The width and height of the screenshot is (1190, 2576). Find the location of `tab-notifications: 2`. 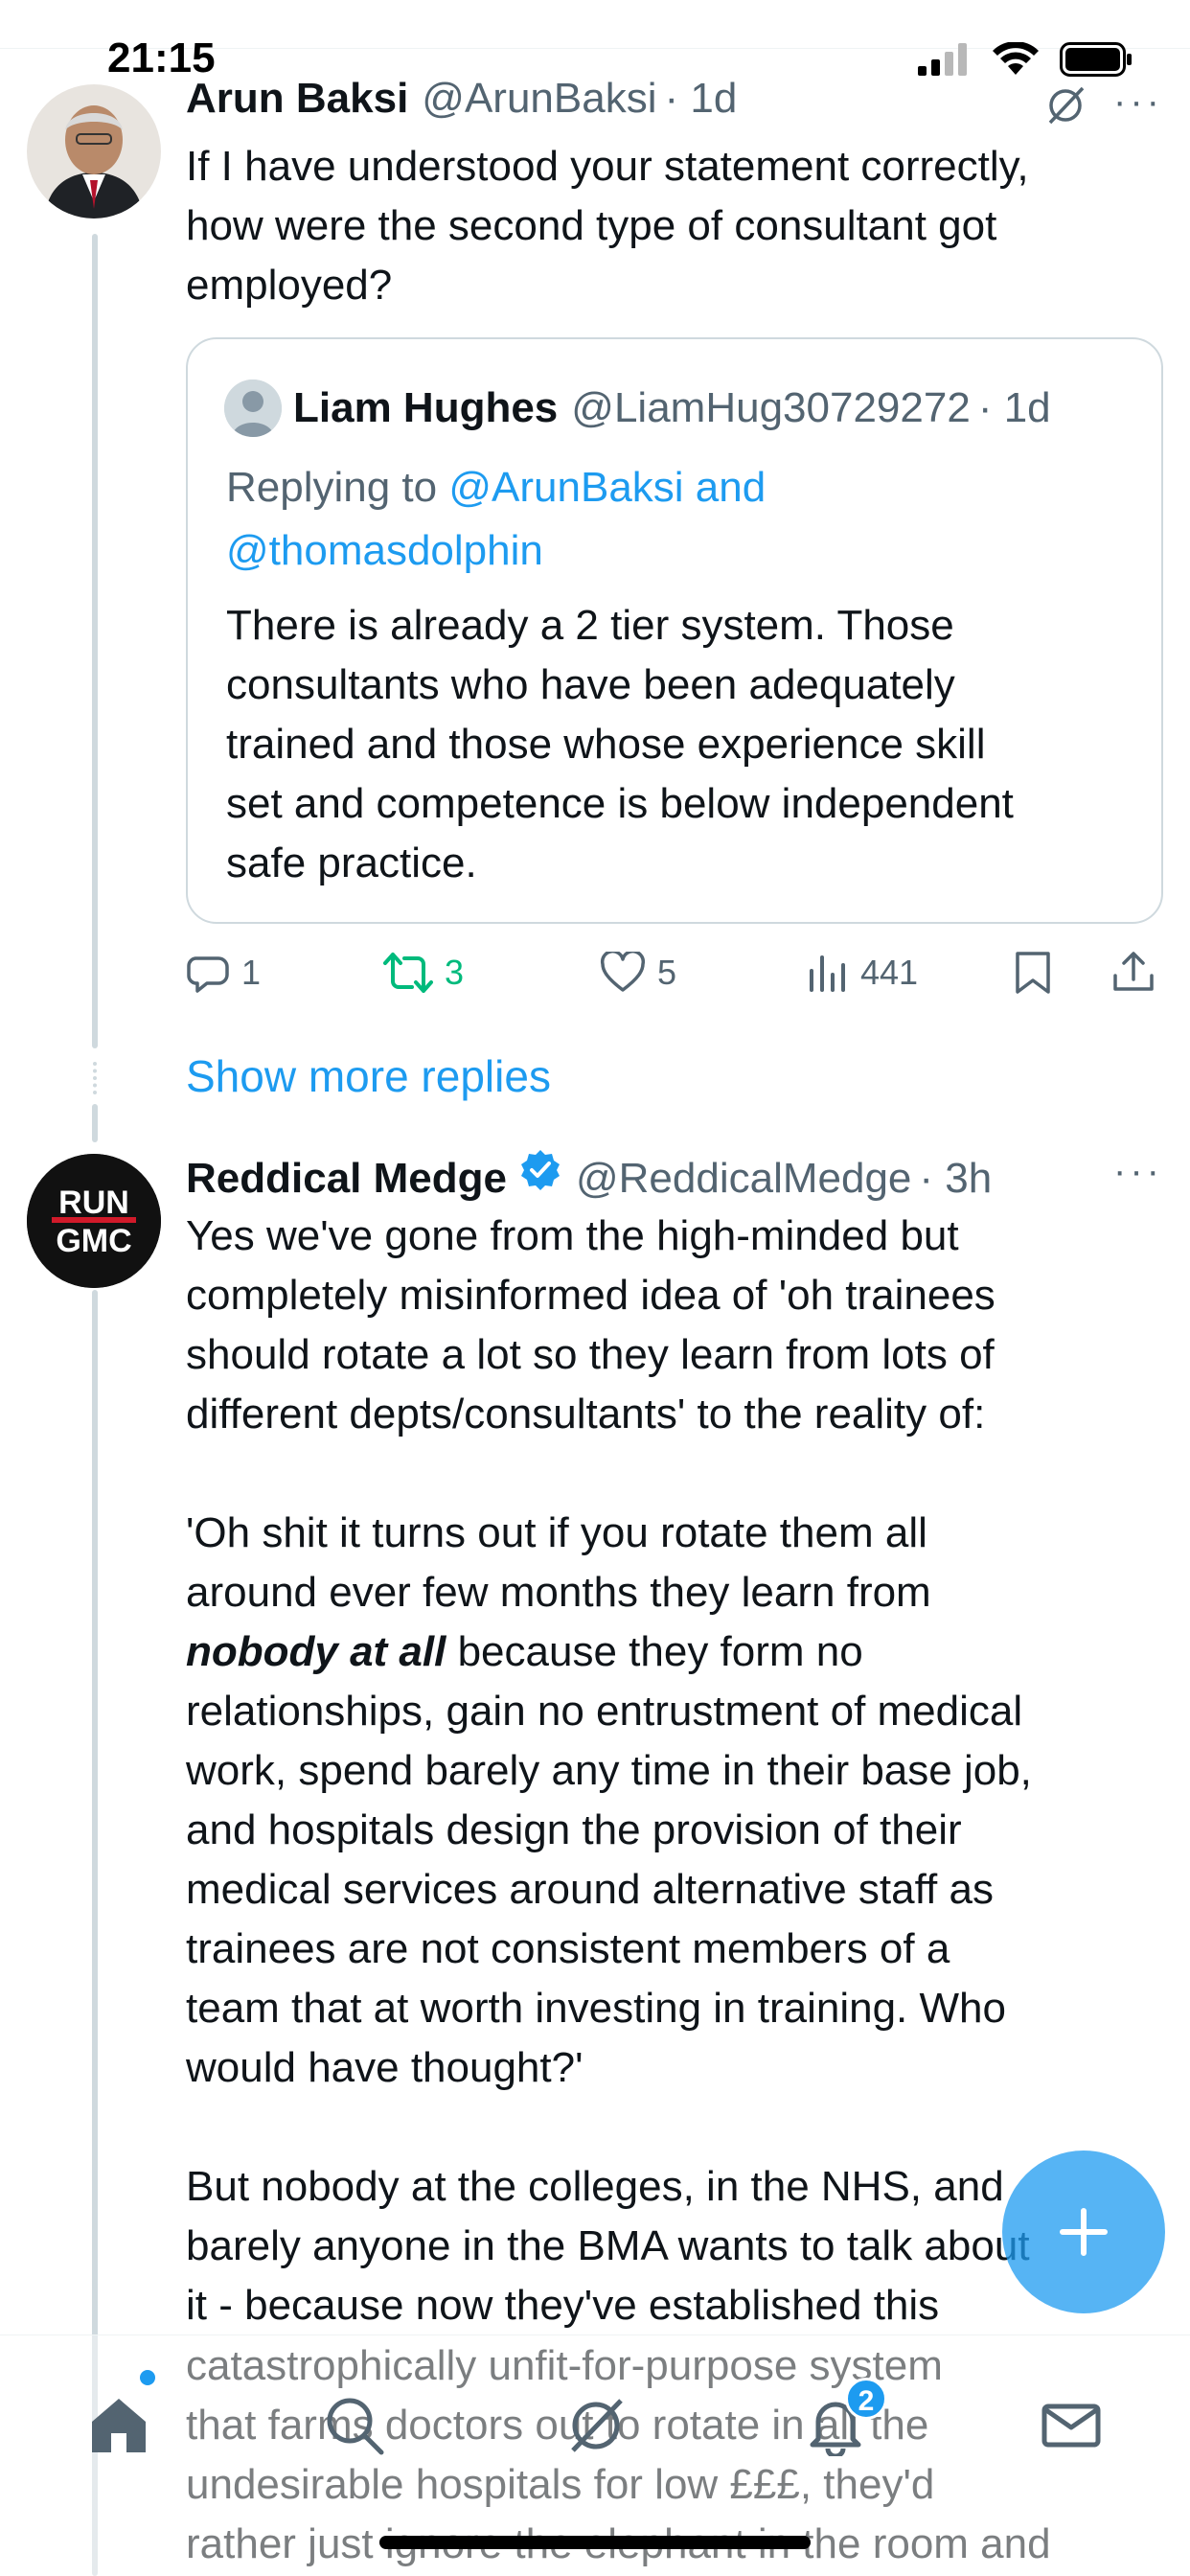

tab-notifications: 2 is located at coordinates (842, 2421).